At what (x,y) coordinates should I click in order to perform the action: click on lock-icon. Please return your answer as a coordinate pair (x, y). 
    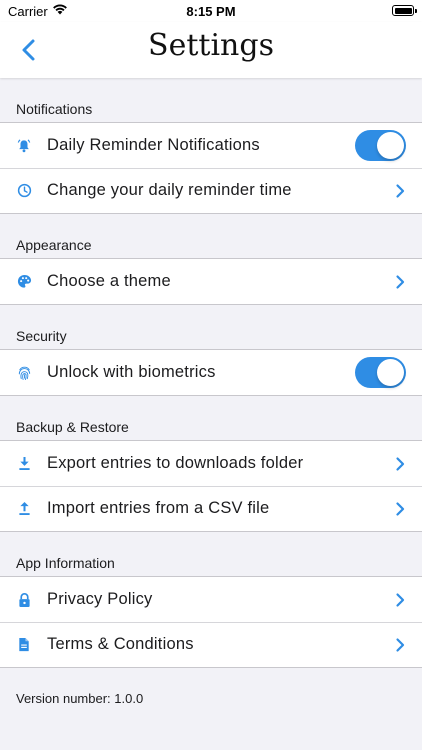
    Looking at the image, I should click on (24, 600).